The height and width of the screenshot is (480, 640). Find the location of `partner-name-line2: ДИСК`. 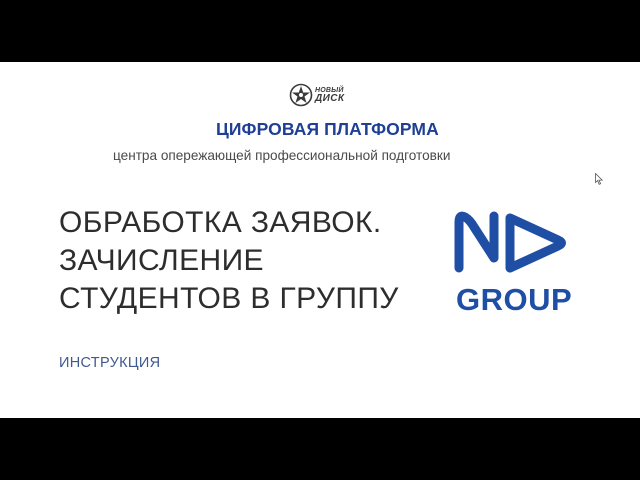

partner-name-line2: ДИСК is located at coordinates (330, 98).